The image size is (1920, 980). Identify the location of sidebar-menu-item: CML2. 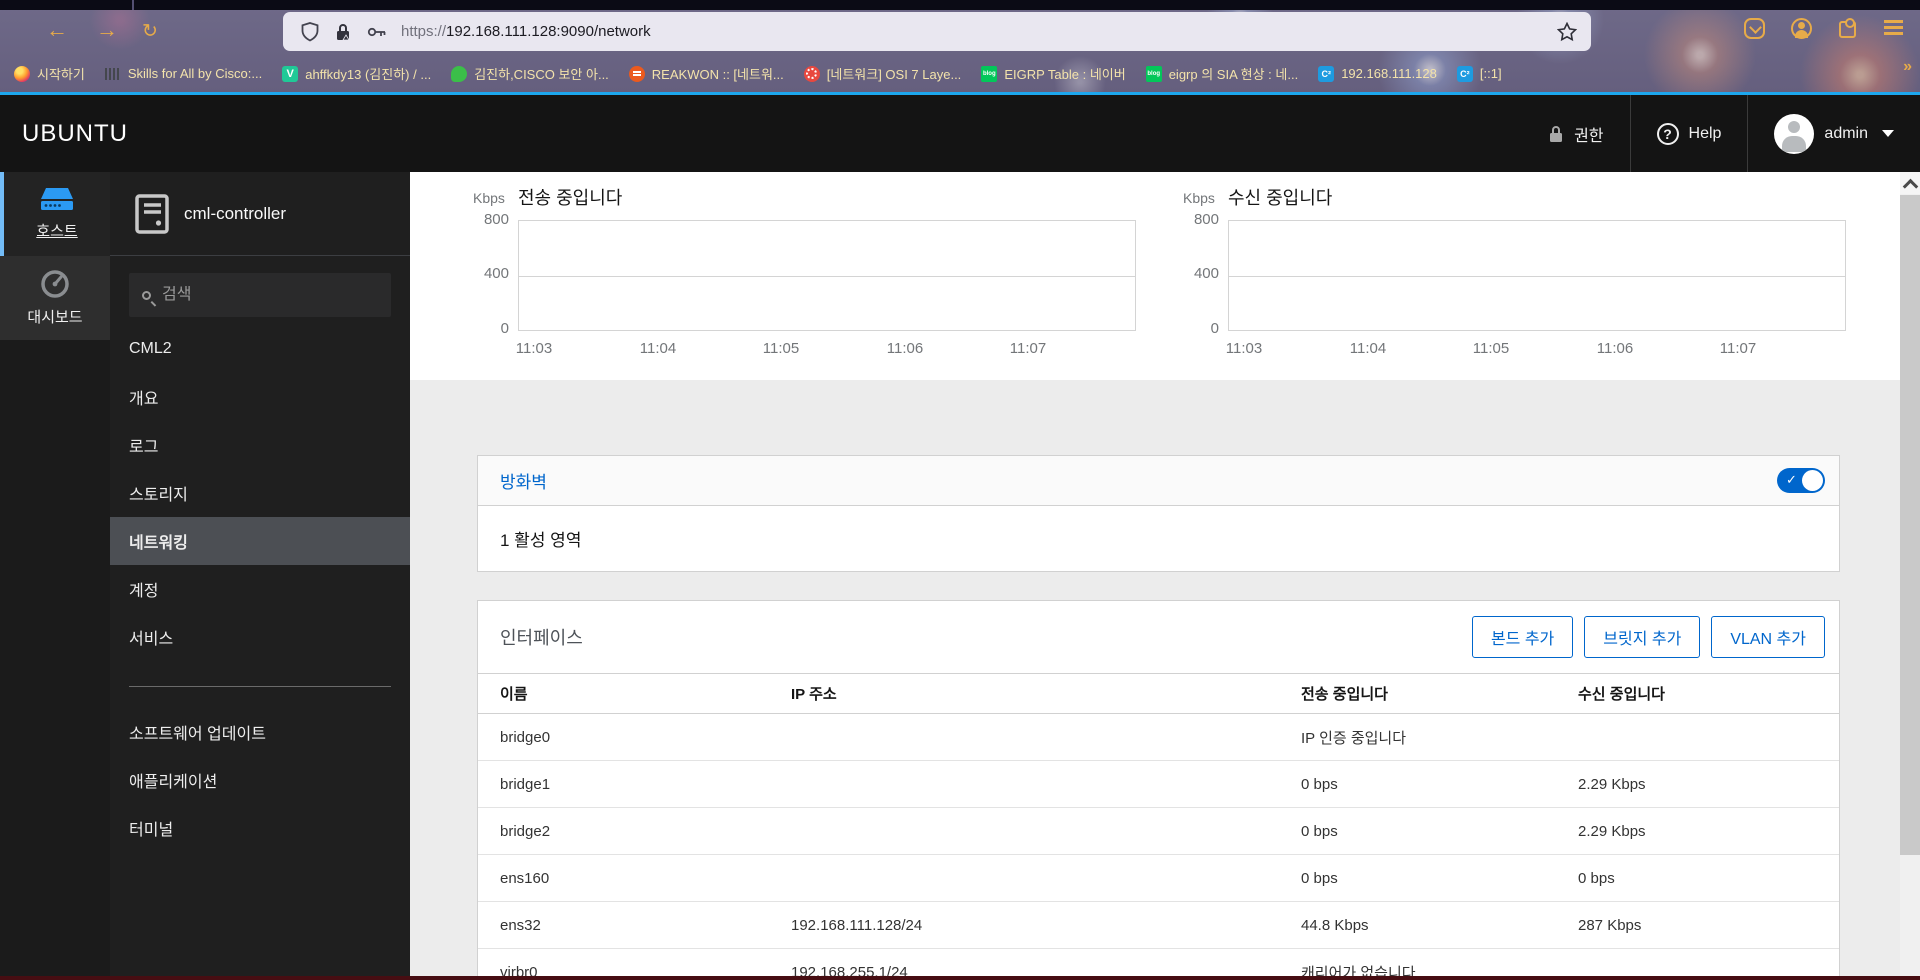
(260, 349).